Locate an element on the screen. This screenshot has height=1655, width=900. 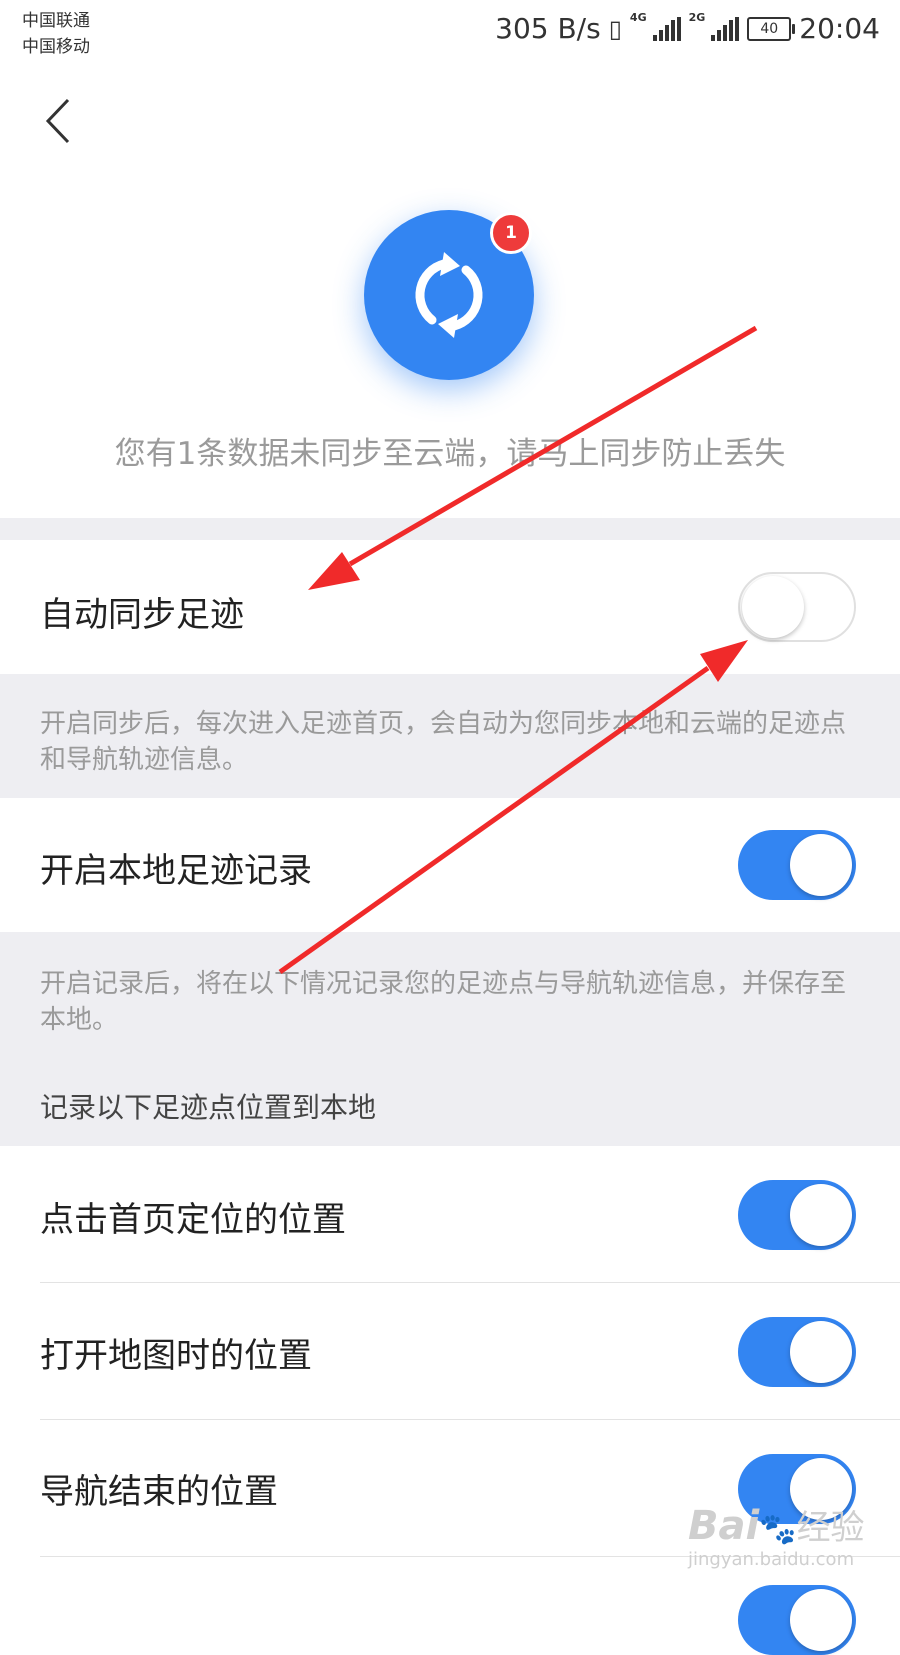
watermark-brand: Bai is located at coordinates (724, 1526).